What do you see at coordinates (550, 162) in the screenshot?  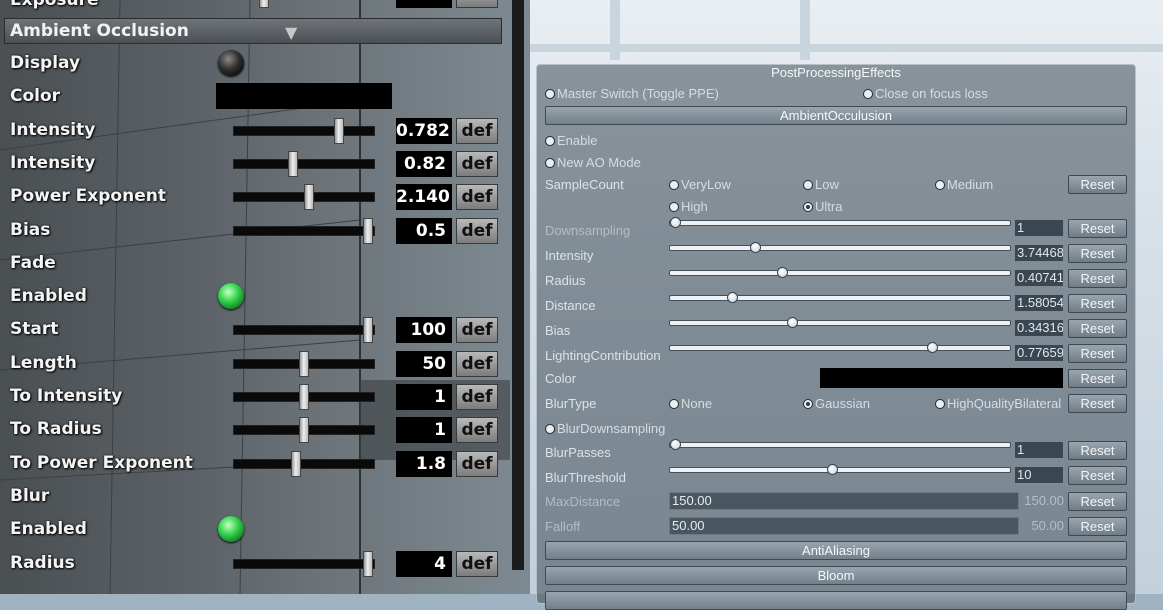 I see `new-ao-mode-checkbox-icon` at bounding box center [550, 162].